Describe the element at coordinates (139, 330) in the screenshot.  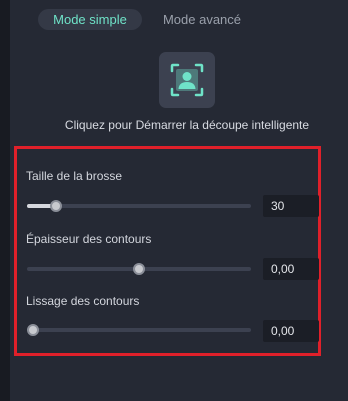
I see `contour-smoothing-slider` at that location.